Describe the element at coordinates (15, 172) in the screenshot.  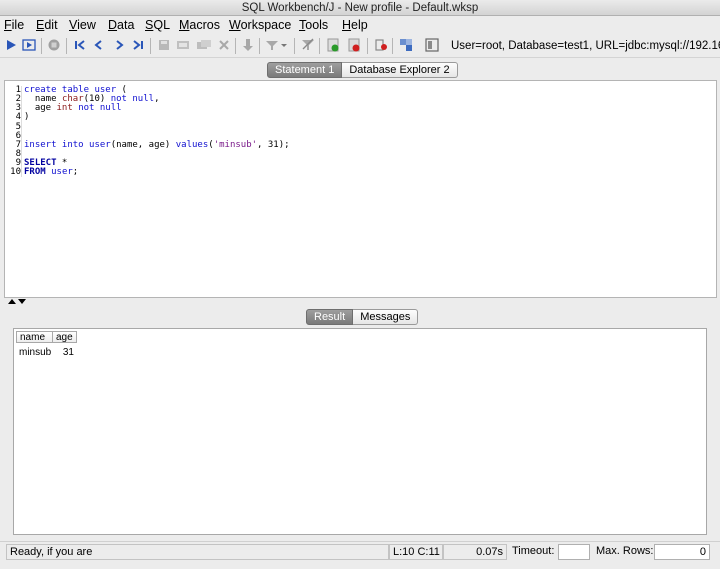
I see `line-number: 10` at that location.